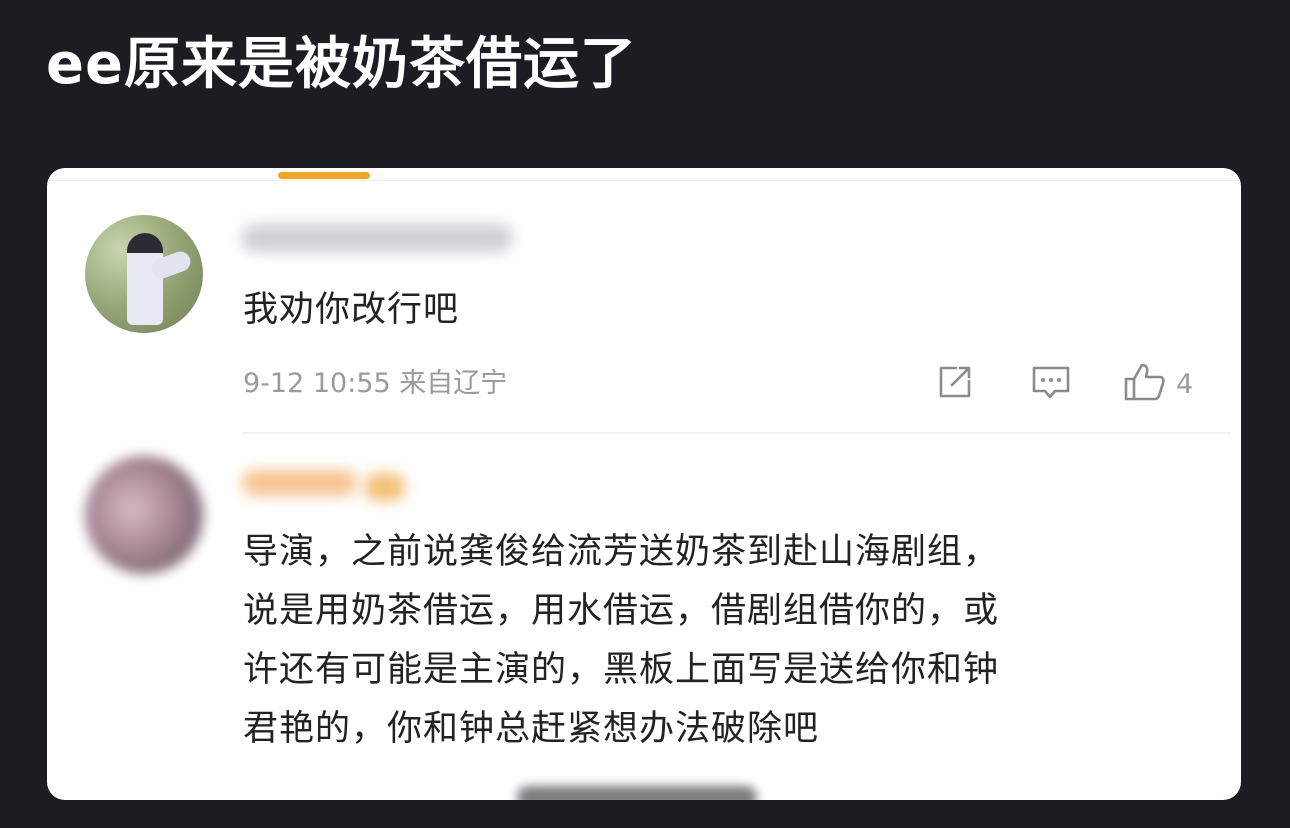  I want to click on comment-line: 说是用奶茶借运，用水借运，借剧组借你的，或, so click(621, 611).